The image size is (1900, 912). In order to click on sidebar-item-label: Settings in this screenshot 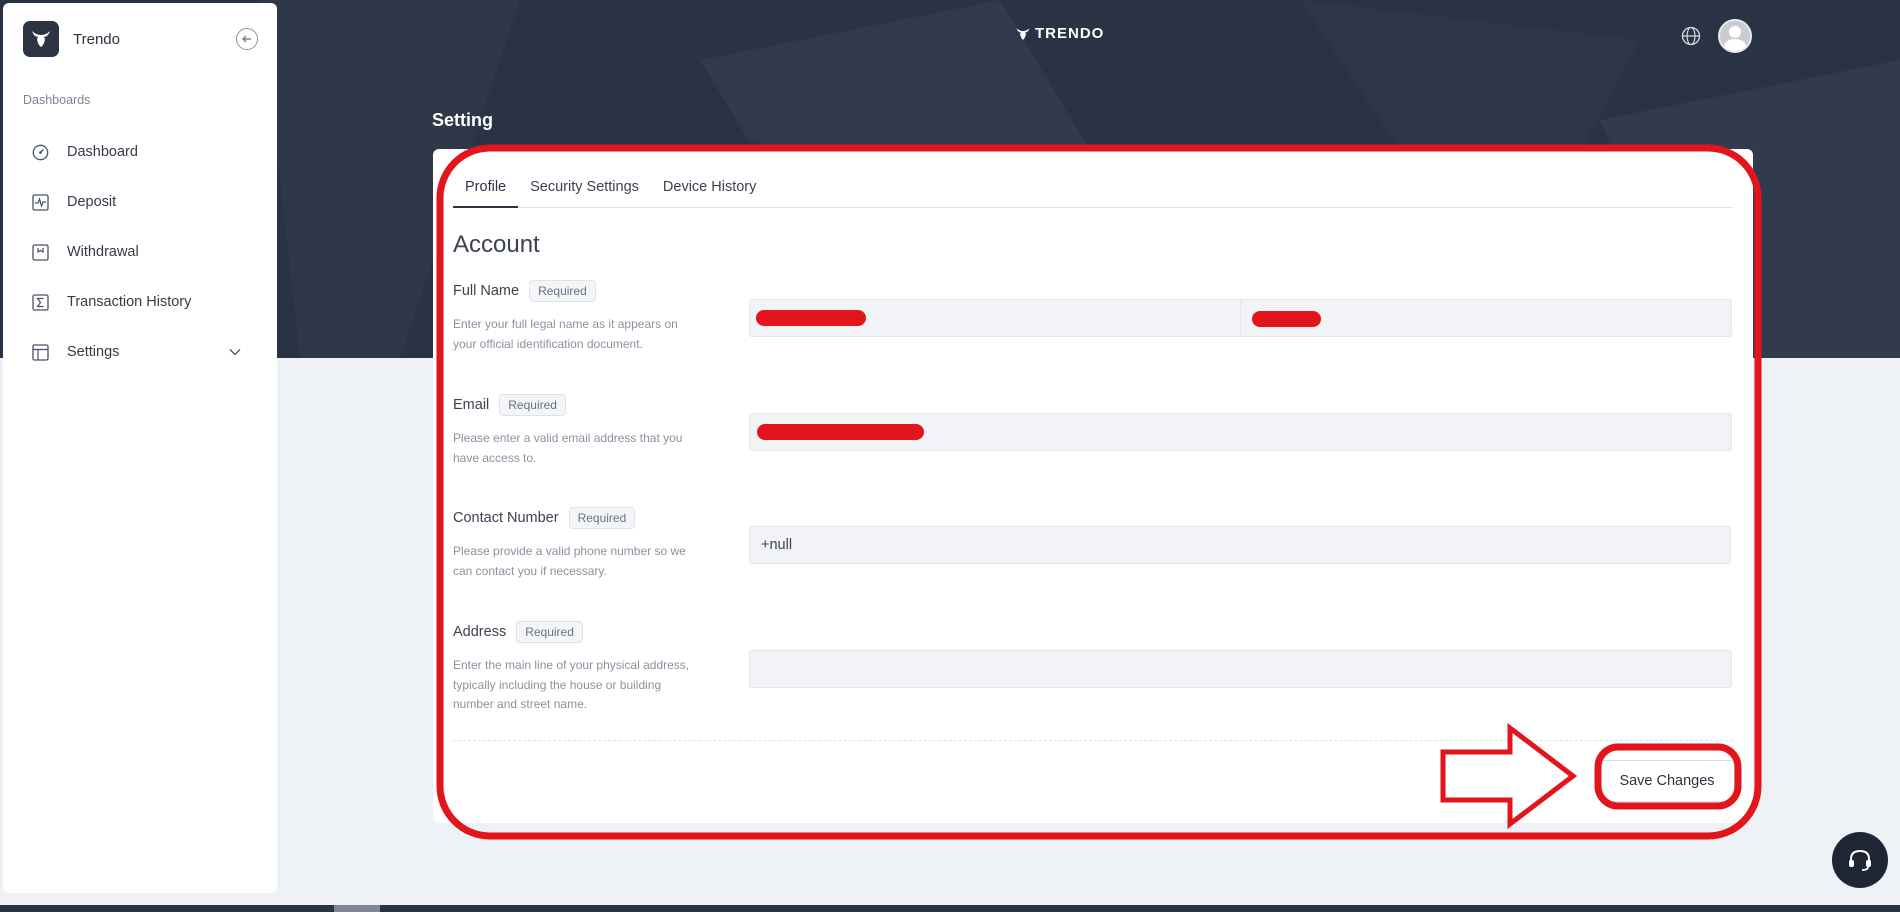, I will do `click(93, 352)`.